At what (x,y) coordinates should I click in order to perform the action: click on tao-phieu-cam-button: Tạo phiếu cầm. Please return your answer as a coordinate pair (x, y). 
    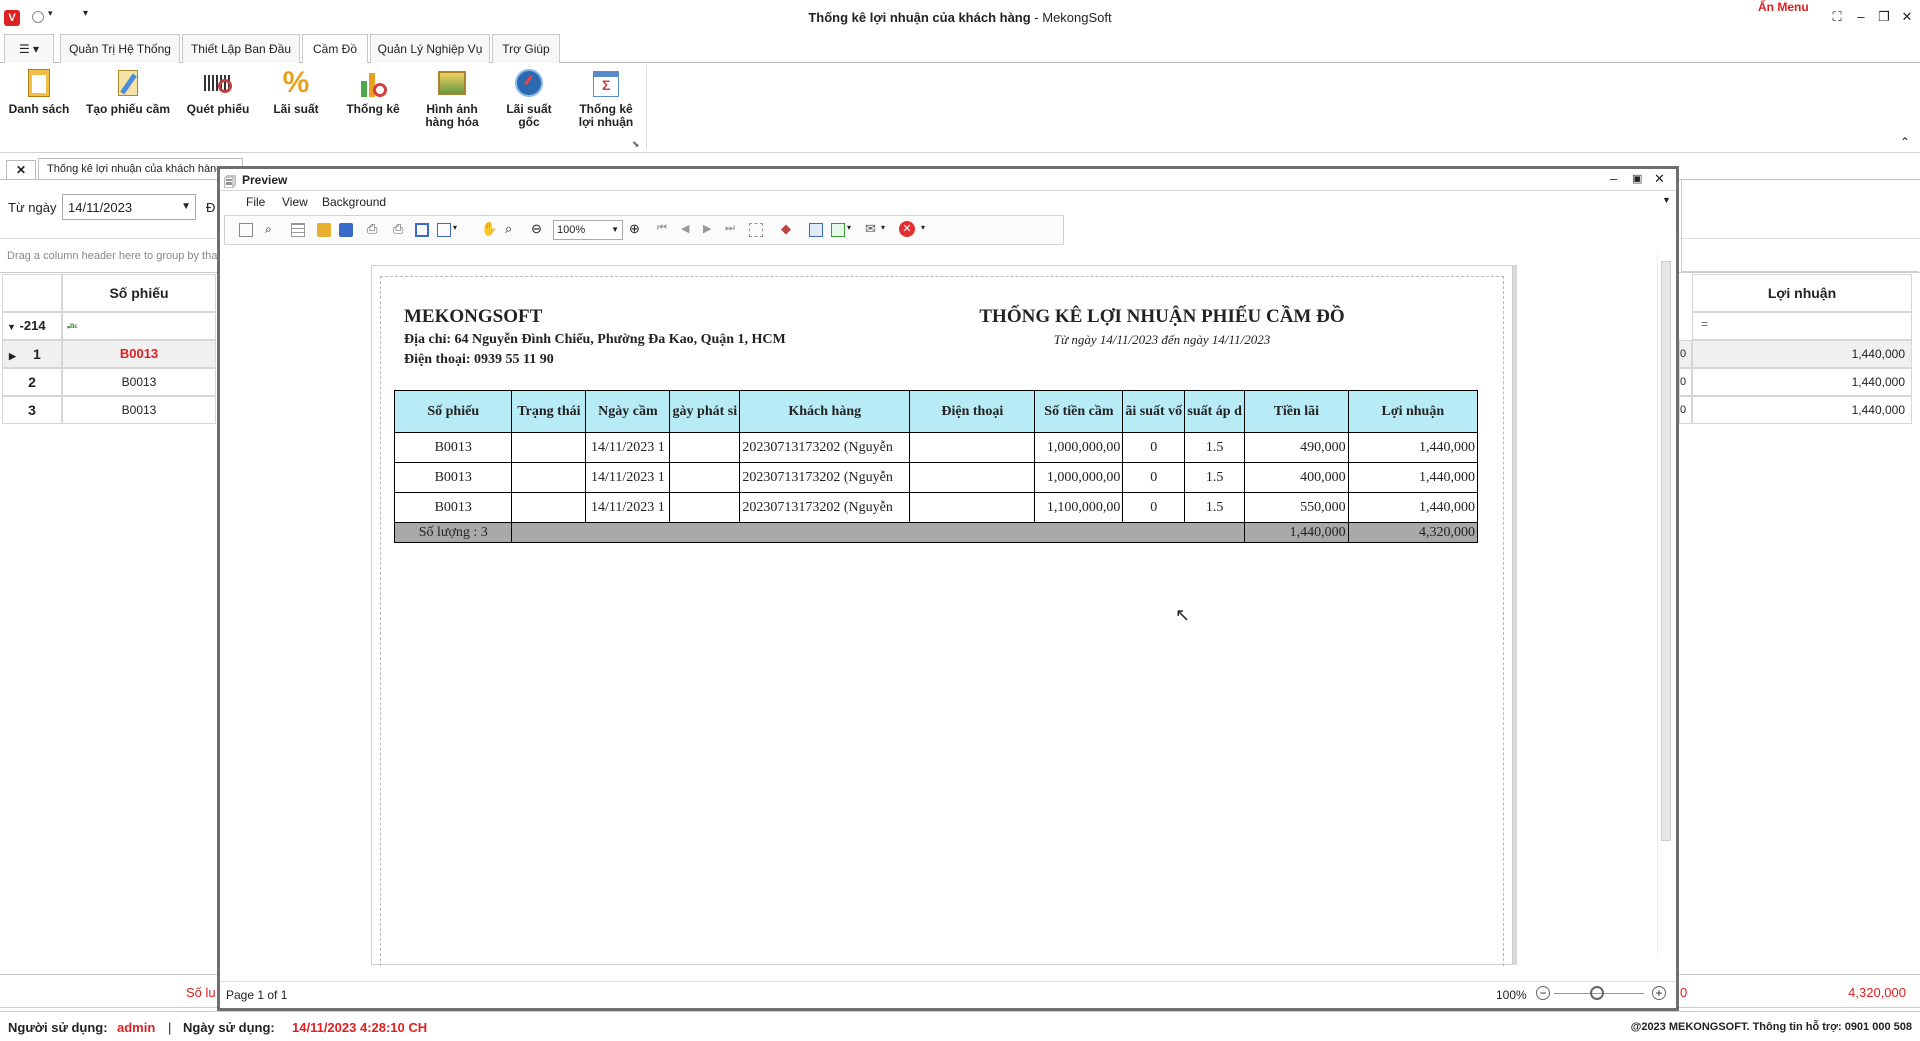
    Looking at the image, I should click on (128, 91).